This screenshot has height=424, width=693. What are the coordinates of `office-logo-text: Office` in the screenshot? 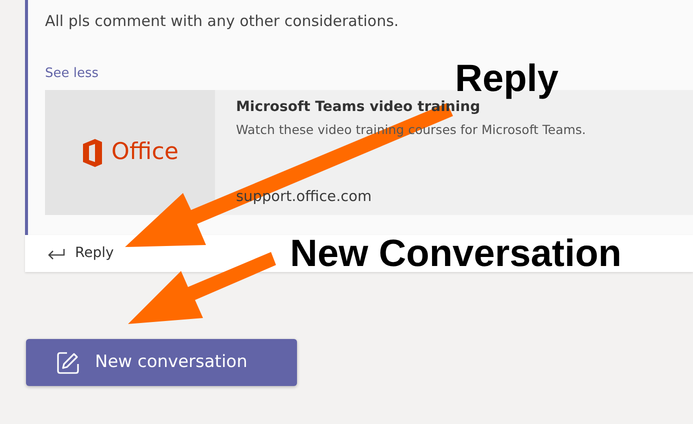 It's located at (145, 153).